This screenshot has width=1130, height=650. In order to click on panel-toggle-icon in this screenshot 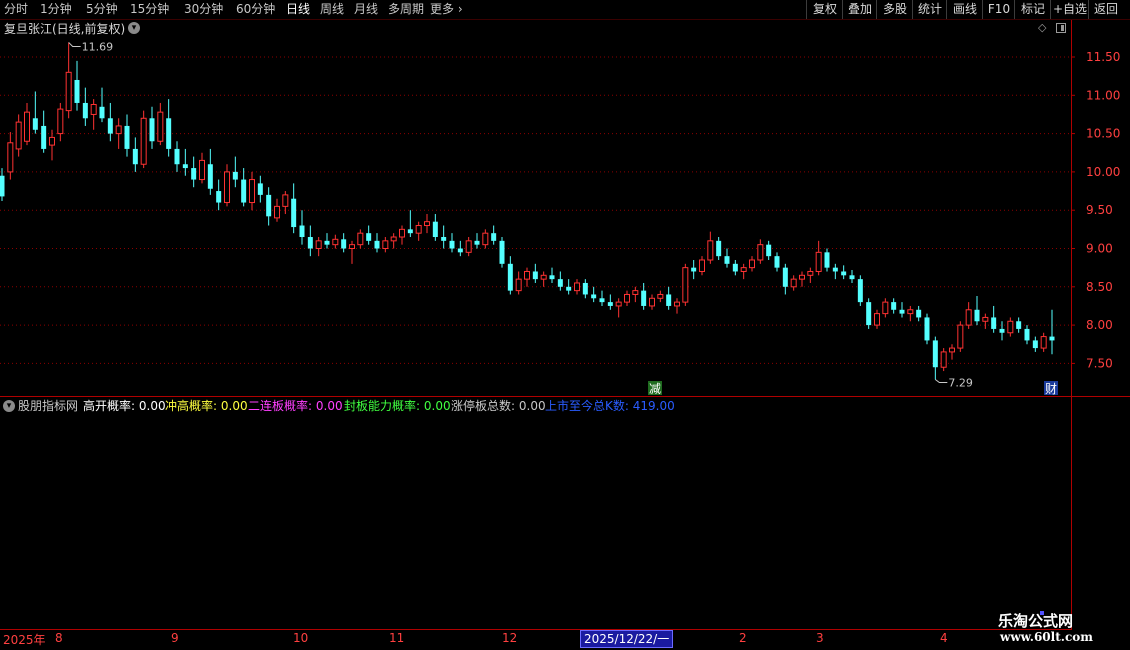, I will do `click(1061, 28)`.